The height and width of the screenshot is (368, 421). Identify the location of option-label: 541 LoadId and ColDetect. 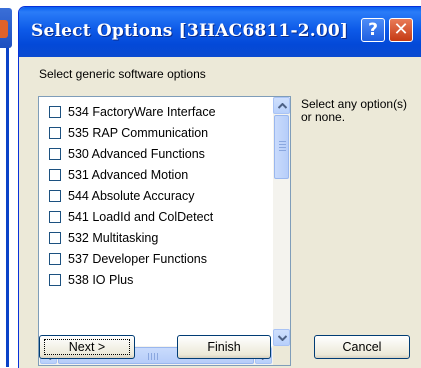
(141, 217).